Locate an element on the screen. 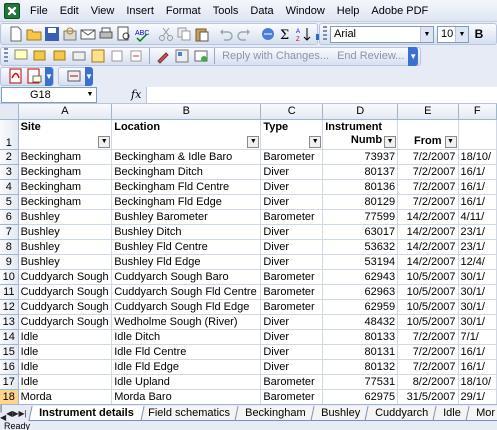 The width and height of the screenshot is (497, 430). row-header: 6 is located at coordinates (9, 217).